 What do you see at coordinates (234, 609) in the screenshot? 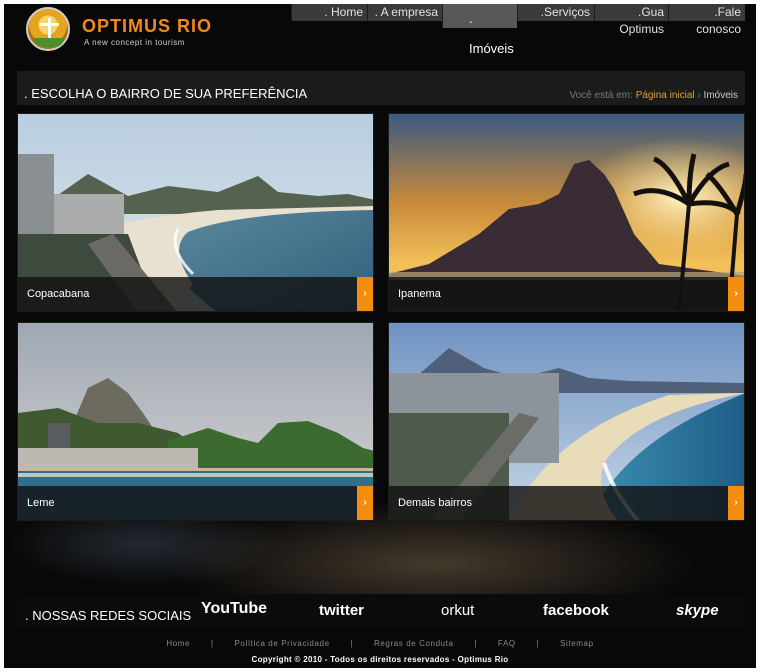
I see `youtube-icon: YouTube` at bounding box center [234, 609].